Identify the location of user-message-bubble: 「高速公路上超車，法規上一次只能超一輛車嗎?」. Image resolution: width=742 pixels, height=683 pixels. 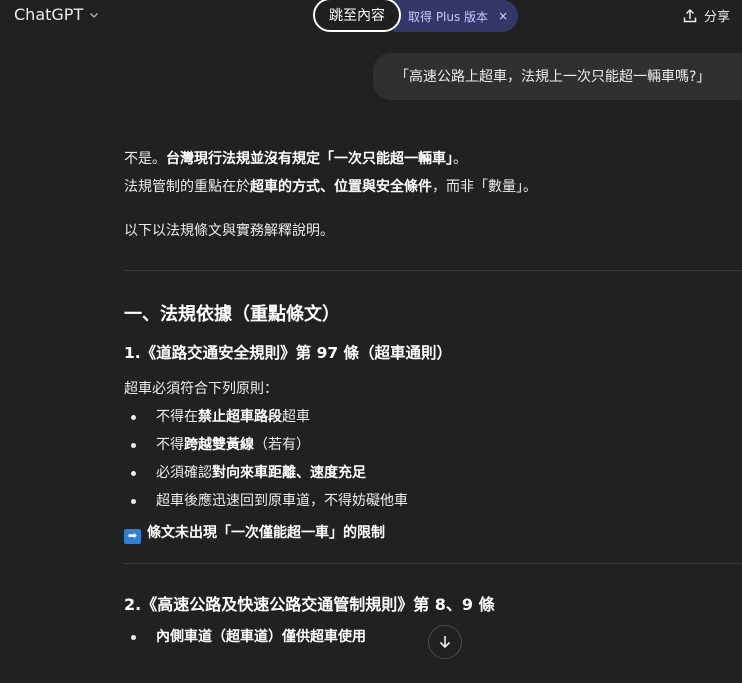
(557, 76).